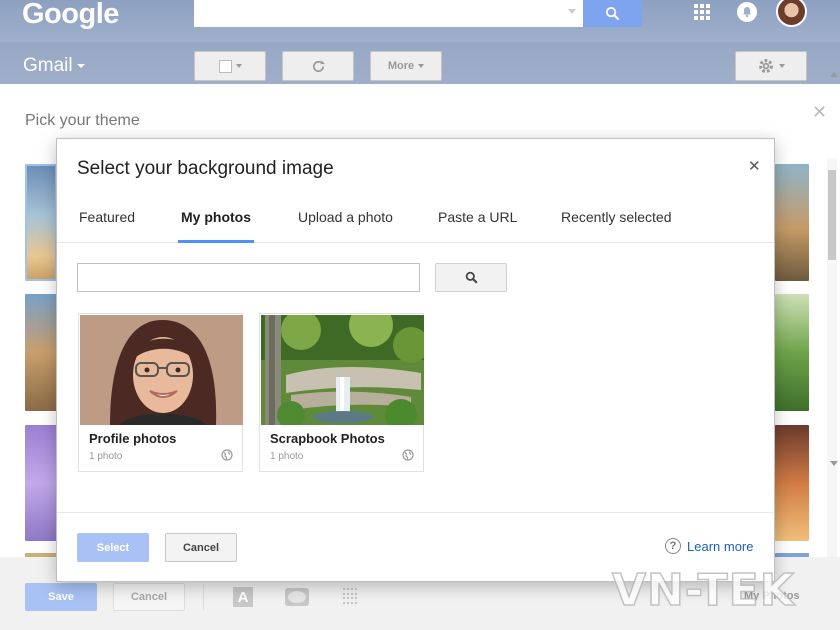 This screenshot has height=630, width=840. Describe the element at coordinates (133, 438) in the screenshot. I see `album-name: Profile photos` at that location.